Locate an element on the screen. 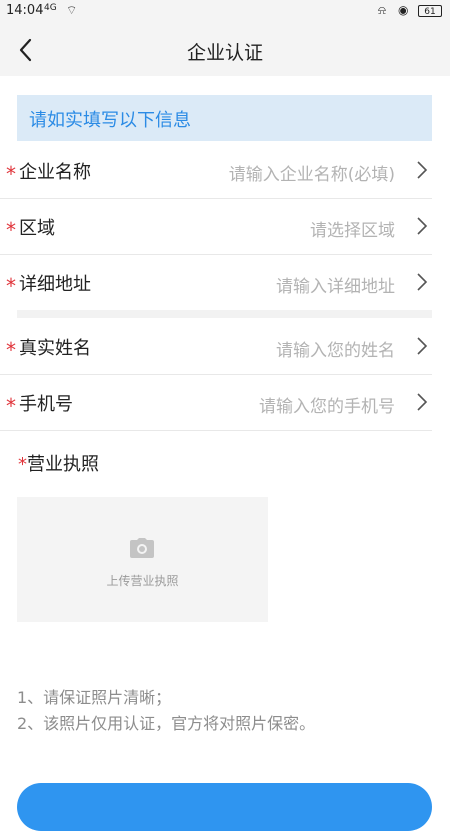 This screenshot has width=450, height=831. section-divider is located at coordinates (224, 314).